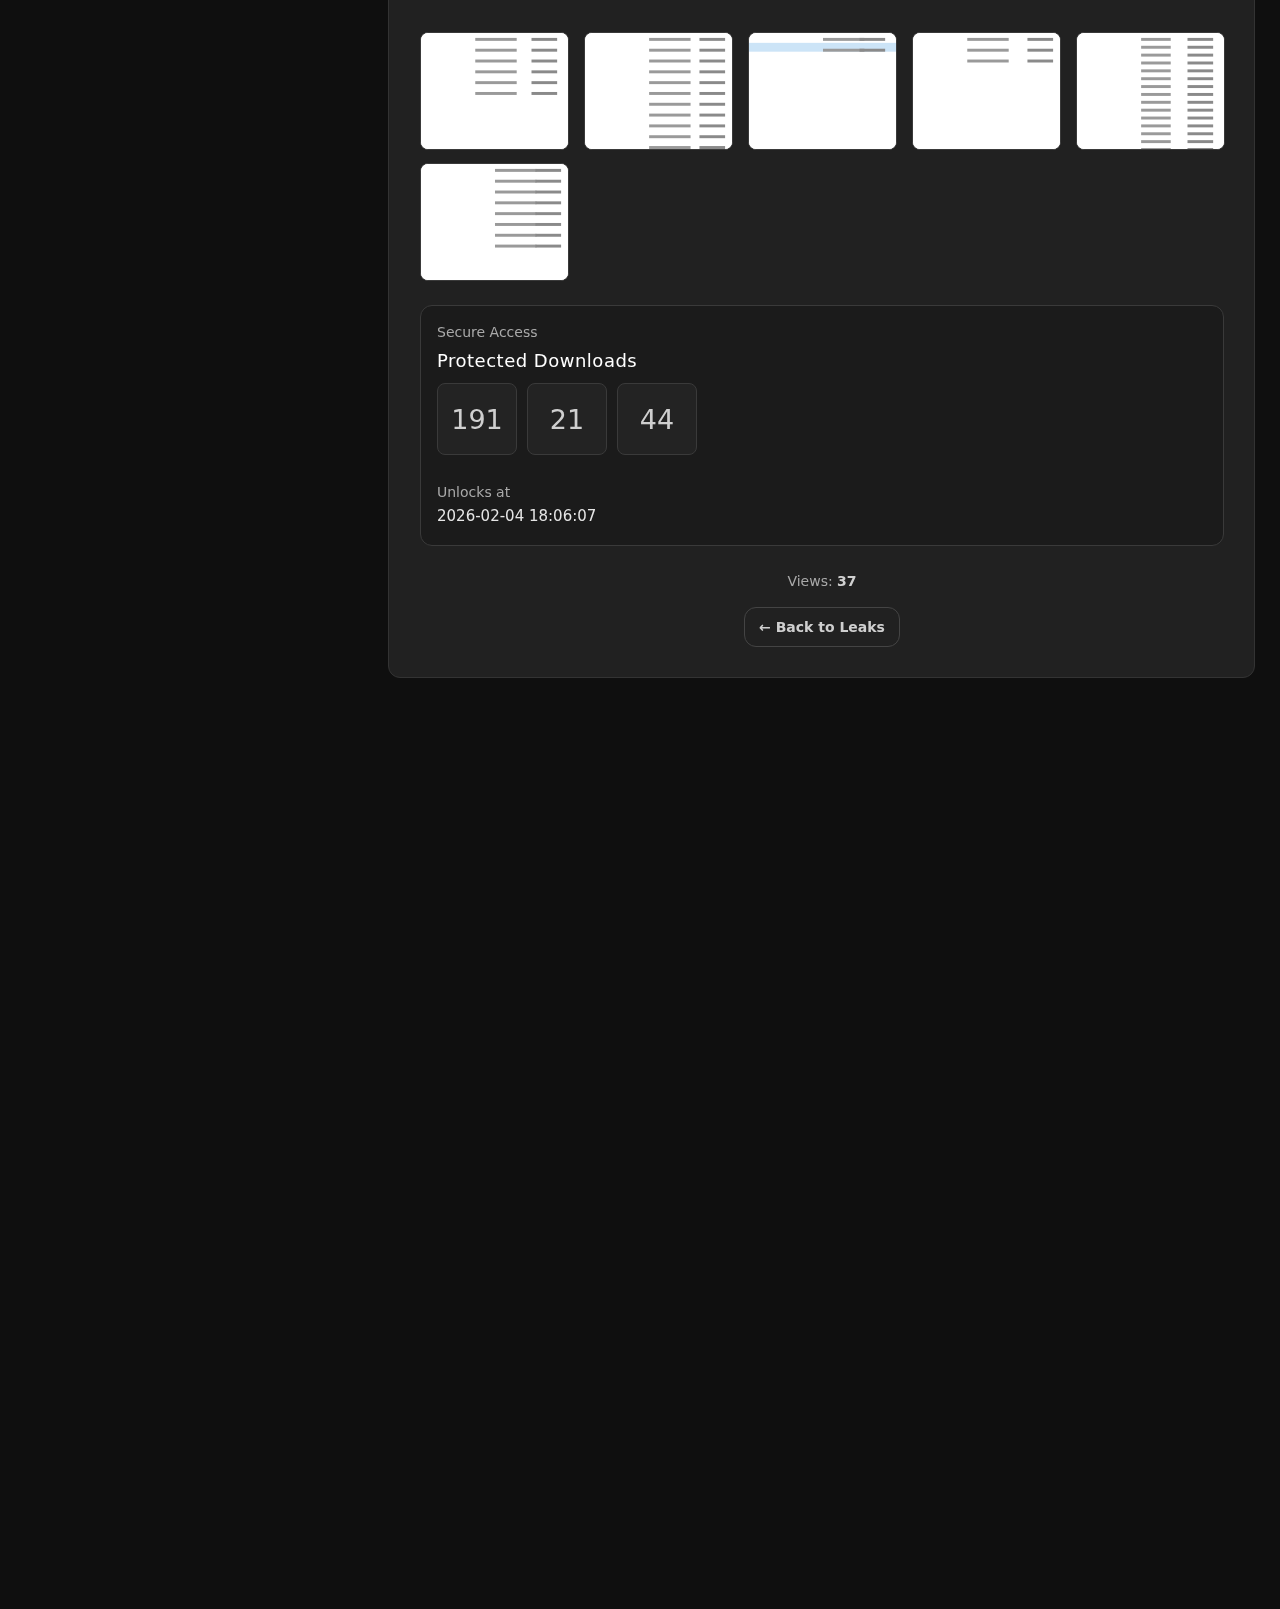 The image size is (1280, 1609). Describe the element at coordinates (538, 360) in the screenshot. I see `section-title: Protected Downloads` at that location.